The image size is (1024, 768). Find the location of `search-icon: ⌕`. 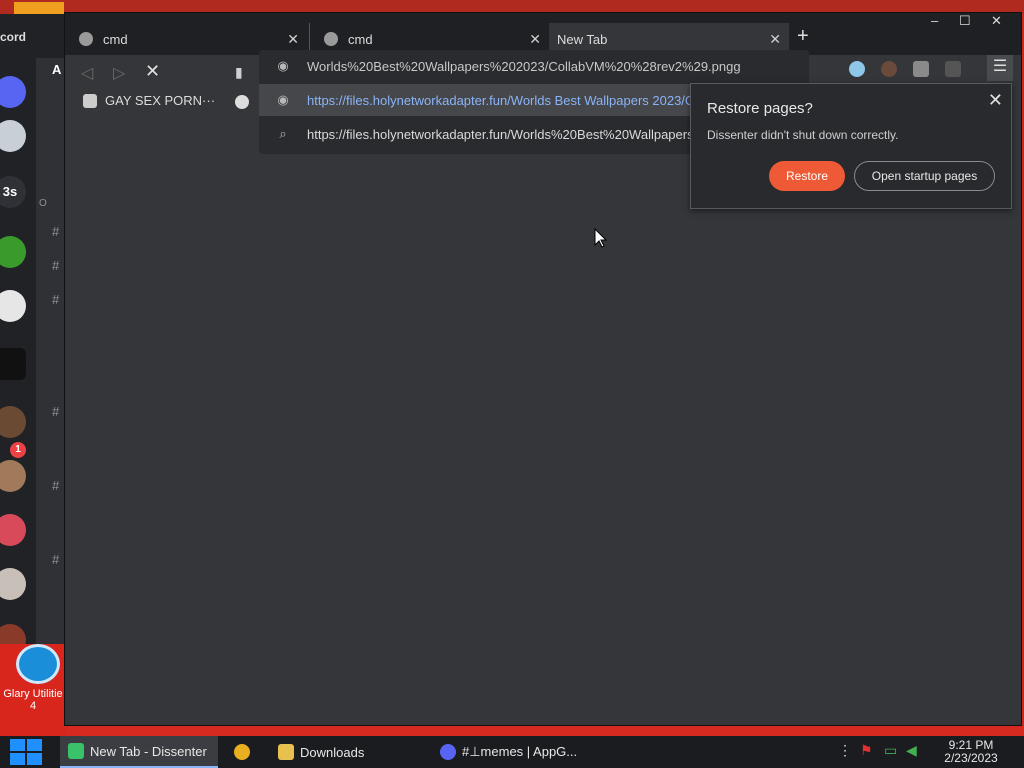

search-icon: ⌕ is located at coordinates (283, 133).